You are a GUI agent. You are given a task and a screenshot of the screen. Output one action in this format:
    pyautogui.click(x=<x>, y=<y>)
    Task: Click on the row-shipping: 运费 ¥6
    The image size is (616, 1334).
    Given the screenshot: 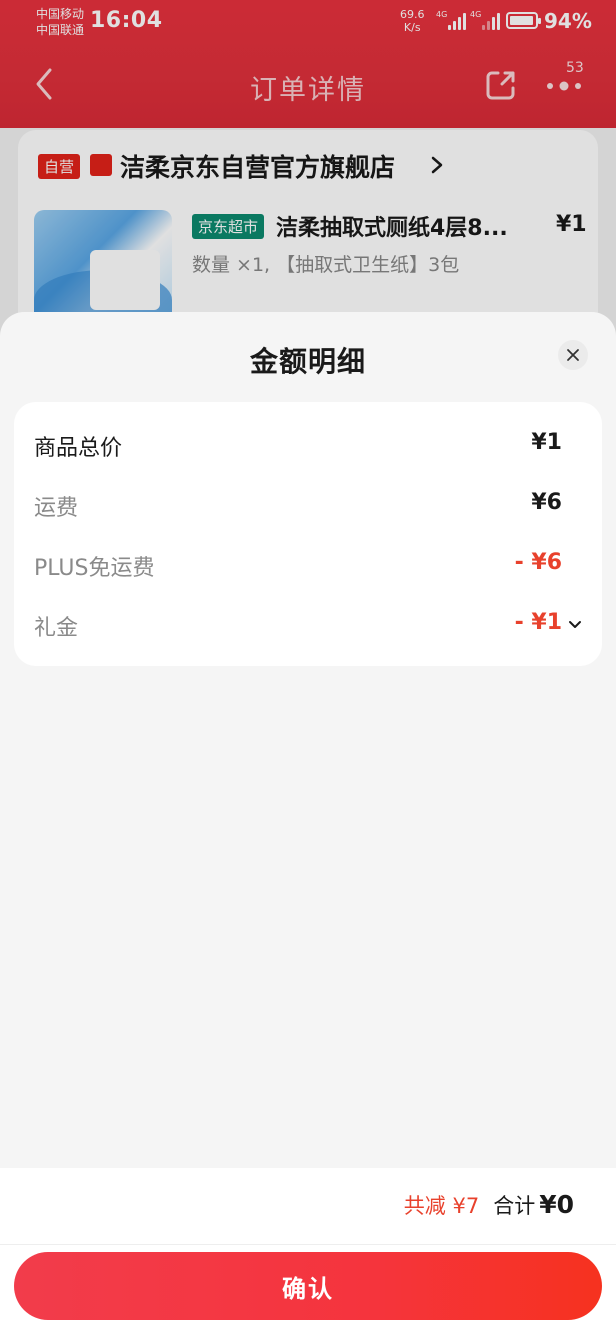 What is the action you would take?
    pyautogui.click(x=308, y=504)
    